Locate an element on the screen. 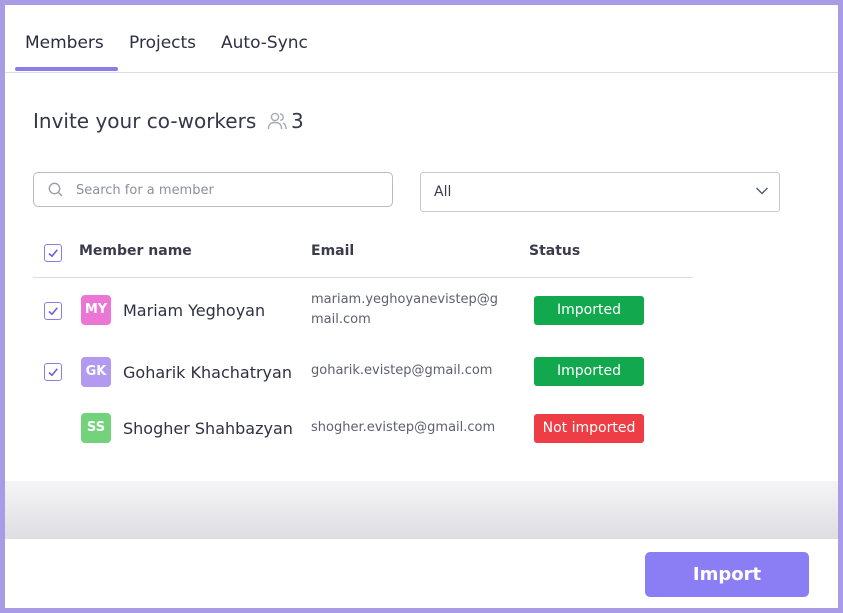  member-name: Mariam Yeghoyan is located at coordinates (194, 310).